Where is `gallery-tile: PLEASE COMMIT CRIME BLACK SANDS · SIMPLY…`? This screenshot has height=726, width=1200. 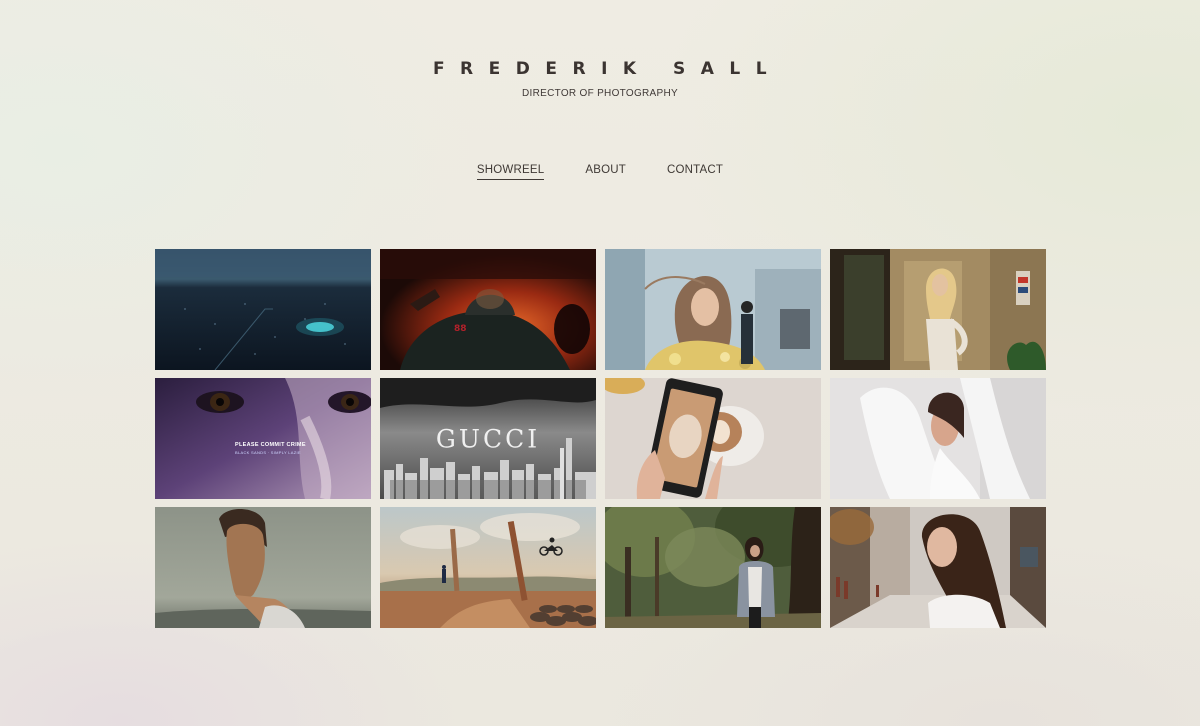
gallery-tile: PLEASE COMMIT CRIME BLACK SANDS · SIMPLY… is located at coordinates (263, 438).